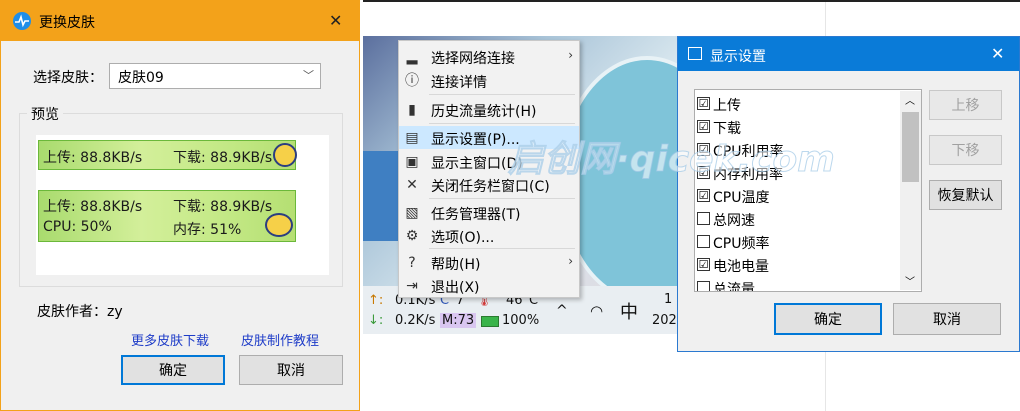  Describe the element at coordinates (67, 23) in the screenshot. I see `skin-dialog-title: 更换皮肤` at that location.